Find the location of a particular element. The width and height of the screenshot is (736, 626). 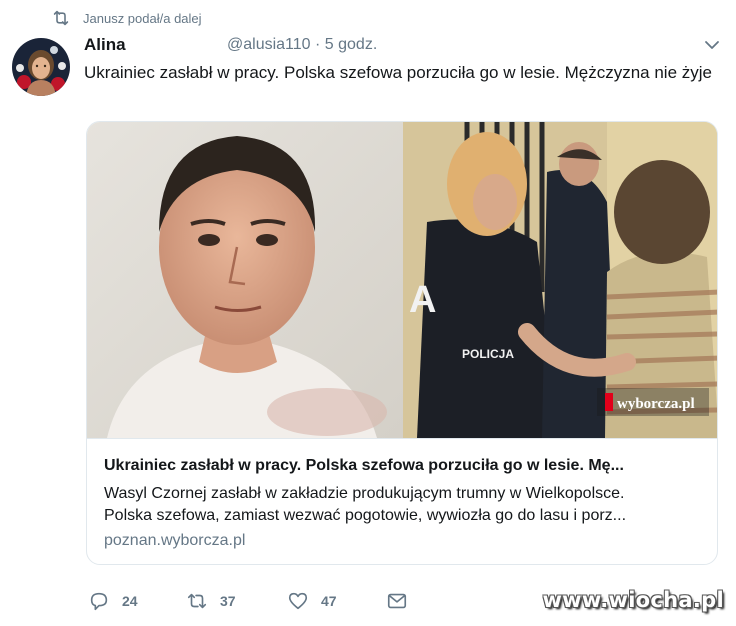

retweet-count: 37 is located at coordinates (228, 601).